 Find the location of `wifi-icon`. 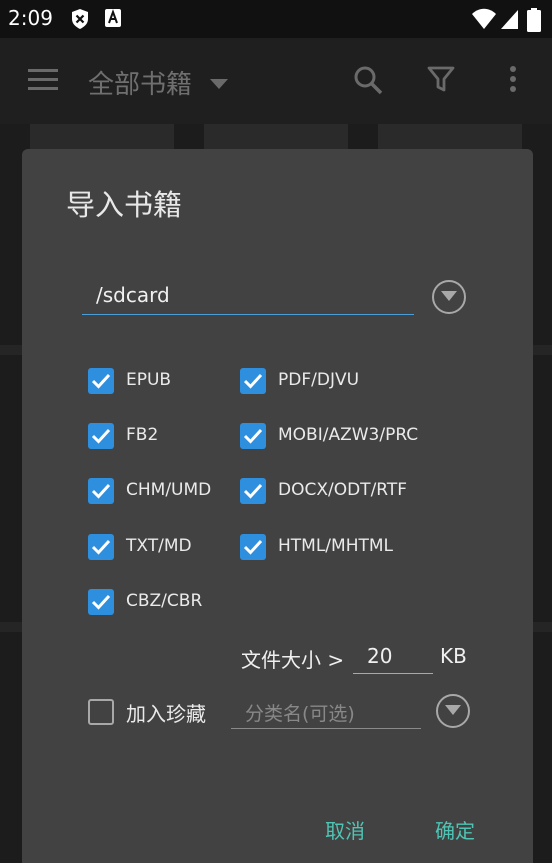

wifi-icon is located at coordinates (484, 21).